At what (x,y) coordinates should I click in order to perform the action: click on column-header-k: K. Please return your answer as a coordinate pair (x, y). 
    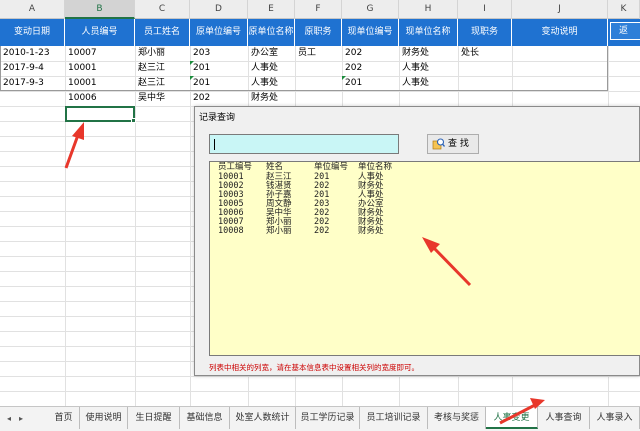
    Looking at the image, I should click on (624, 9).